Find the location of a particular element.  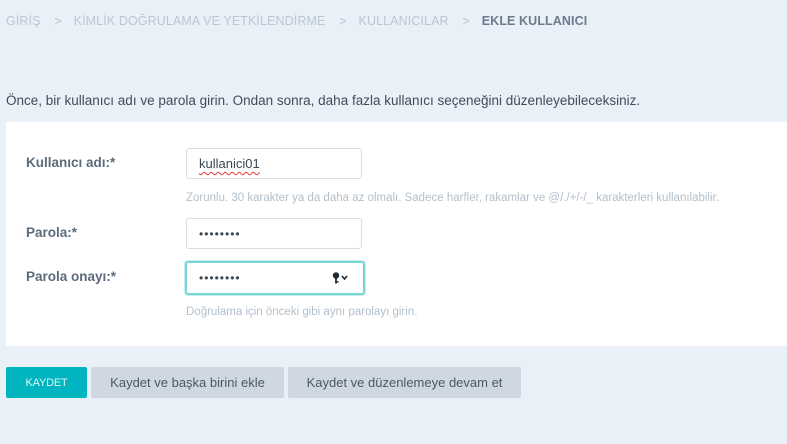

breadcrumb-current: EKLE KULLANICI is located at coordinates (534, 21).